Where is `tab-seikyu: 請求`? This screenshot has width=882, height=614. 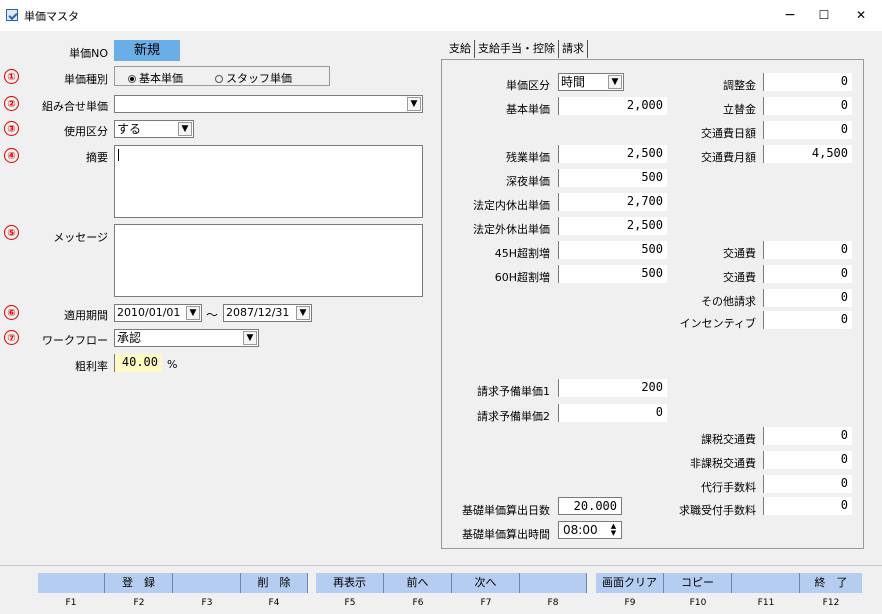 tab-seikyu: 請求 is located at coordinates (573, 49).